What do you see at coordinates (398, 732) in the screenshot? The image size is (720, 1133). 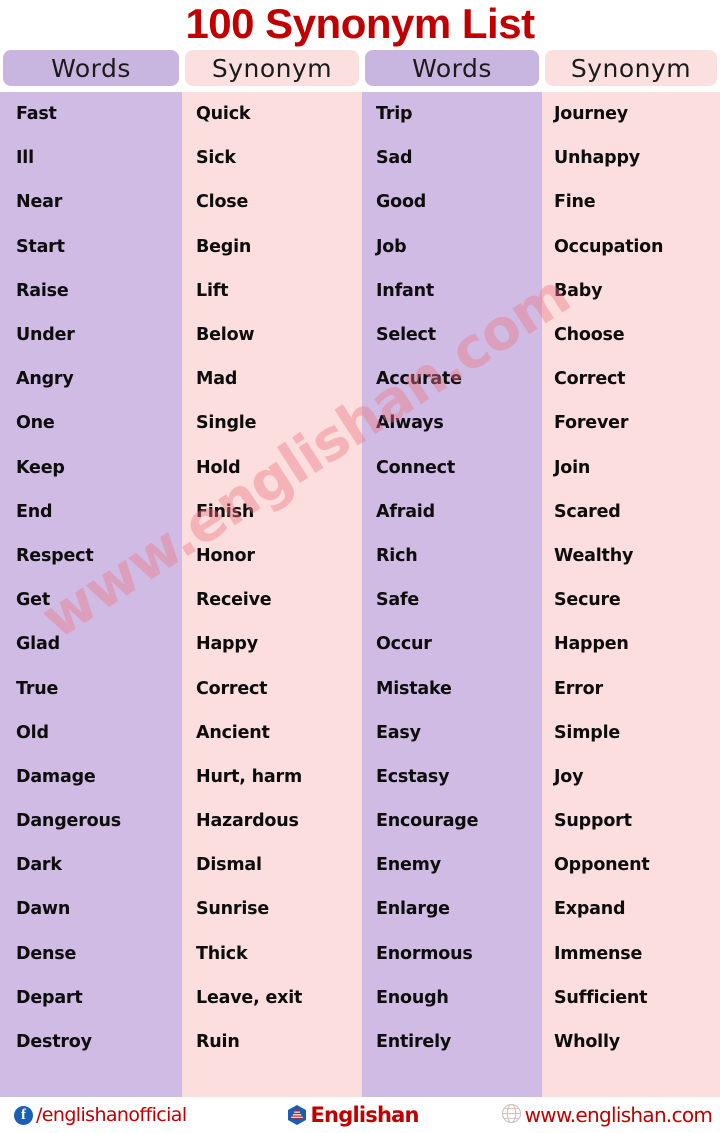 I see `word-cell: Easy` at bounding box center [398, 732].